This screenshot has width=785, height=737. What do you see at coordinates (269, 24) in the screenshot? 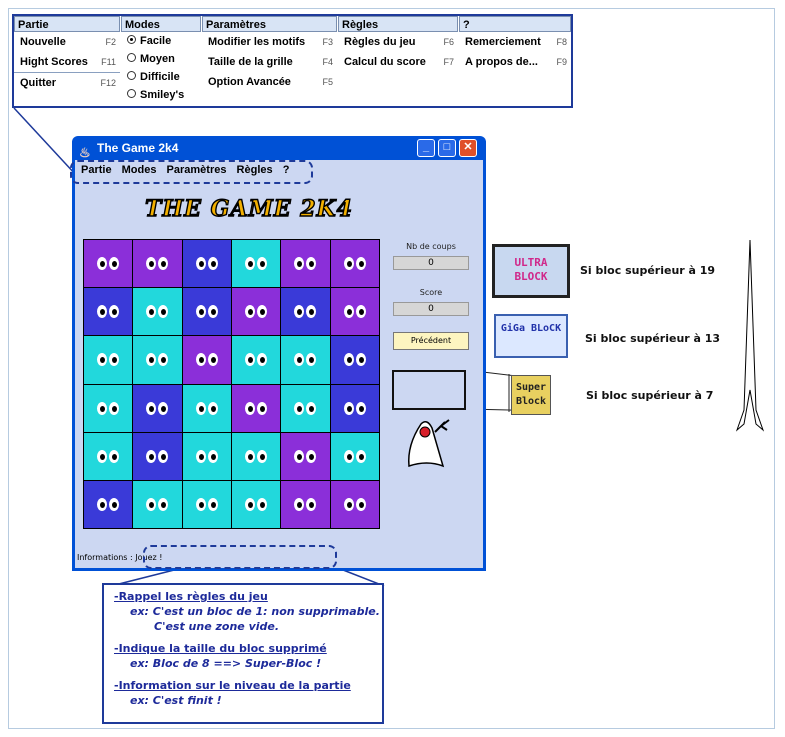
I see `menu-title-parametres: Paramètres` at bounding box center [269, 24].